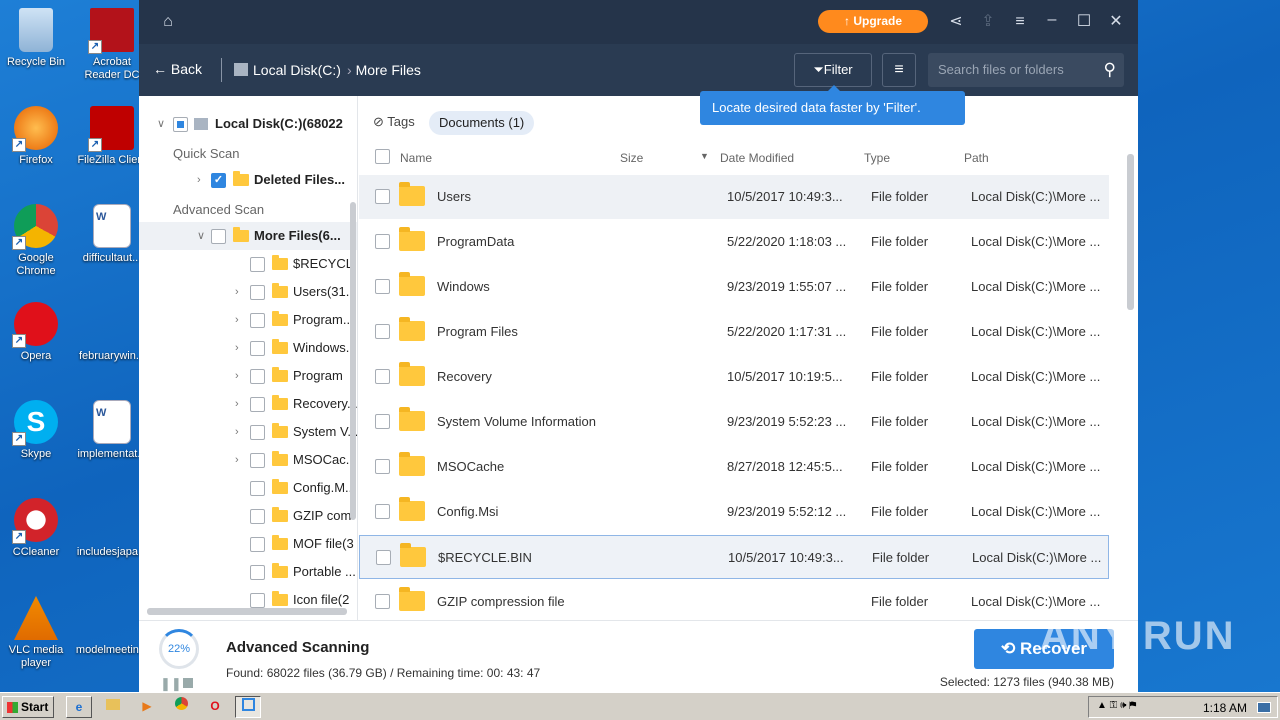  Describe the element at coordinates (247, 611) in the screenshot. I see `tree-horizontal-scrollbar` at that location.